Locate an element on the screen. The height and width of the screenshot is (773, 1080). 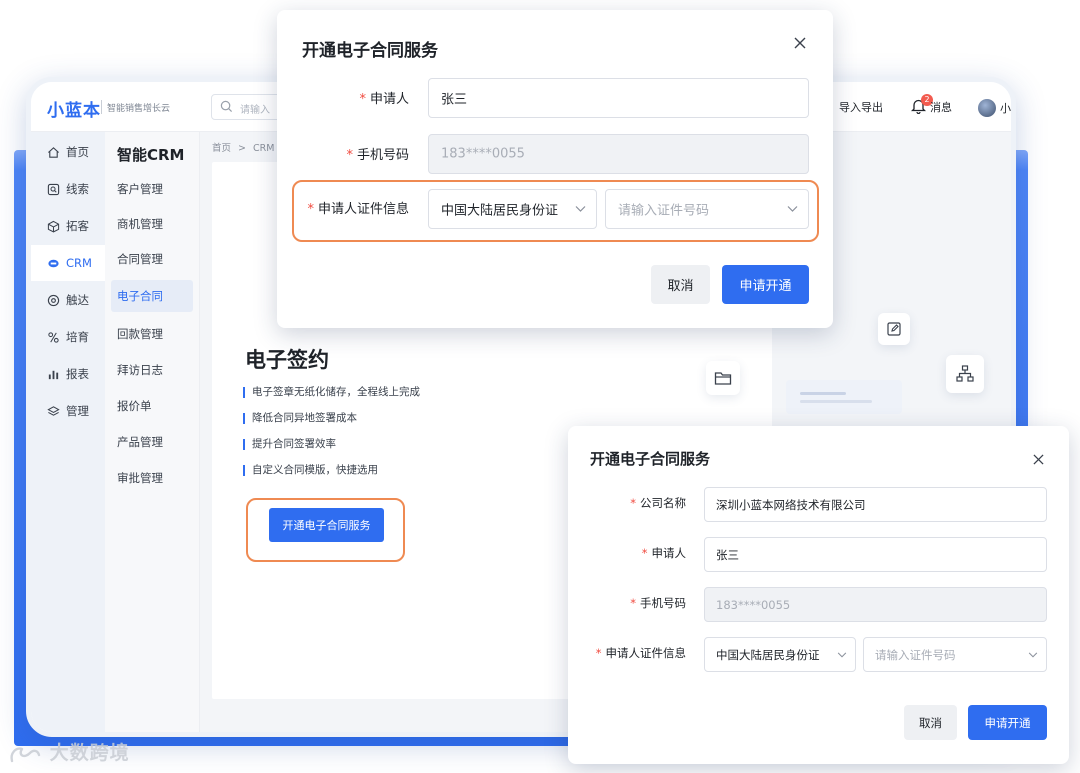
crm-icon is located at coordinates (53, 263).